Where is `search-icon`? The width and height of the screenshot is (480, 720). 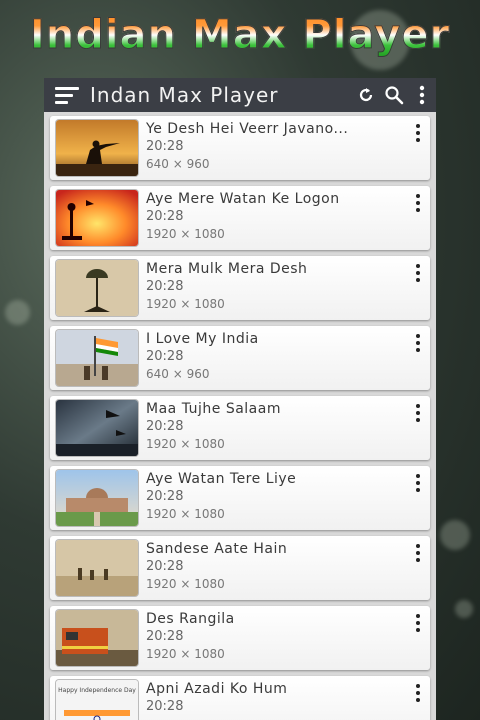
search-icon is located at coordinates (394, 95).